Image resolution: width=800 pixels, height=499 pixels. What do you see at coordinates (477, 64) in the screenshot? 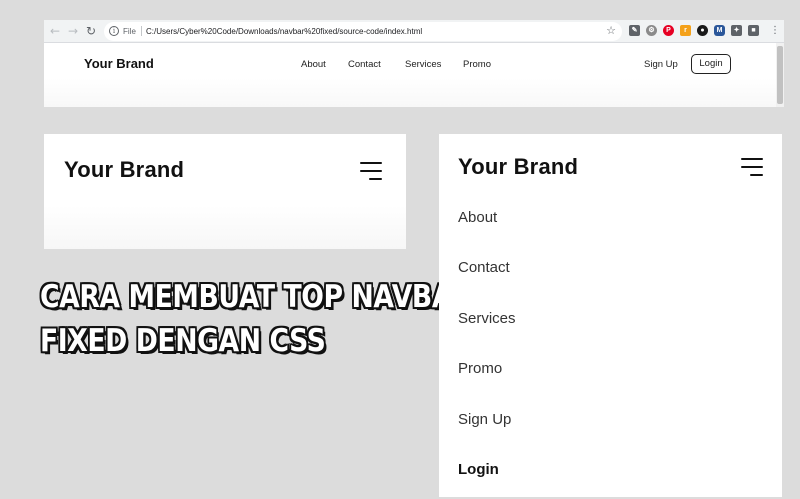
I see `nav-link-promo: Promo` at bounding box center [477, 64].